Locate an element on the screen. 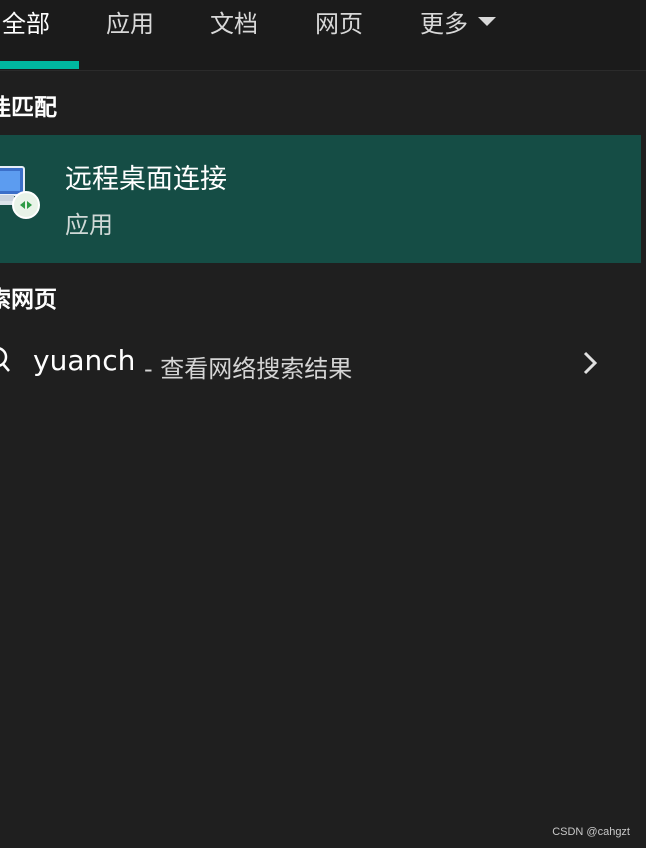  remote-desktop-icon is located at coordinates (20, 192).